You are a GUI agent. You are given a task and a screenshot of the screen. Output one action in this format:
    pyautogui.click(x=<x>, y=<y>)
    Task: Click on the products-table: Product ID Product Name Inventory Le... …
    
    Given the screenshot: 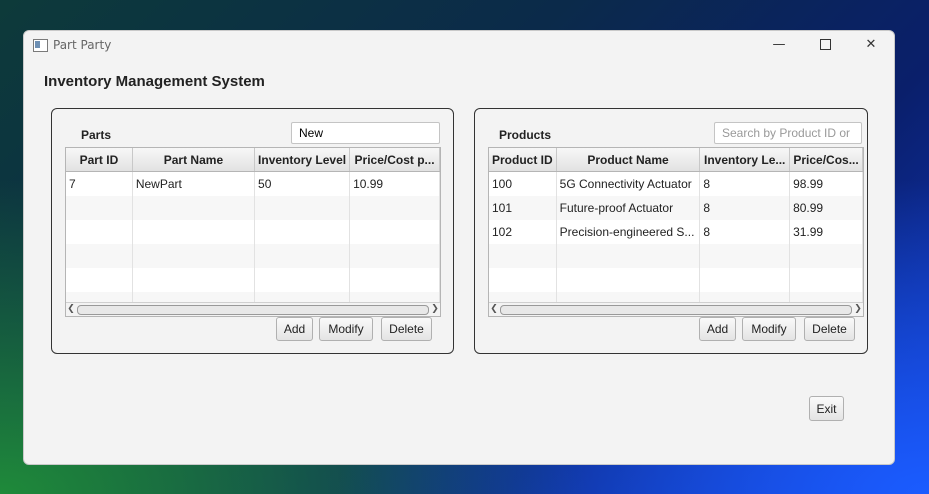 What is the action you would take?
    pyautogui.click(x=676, y=232)
    